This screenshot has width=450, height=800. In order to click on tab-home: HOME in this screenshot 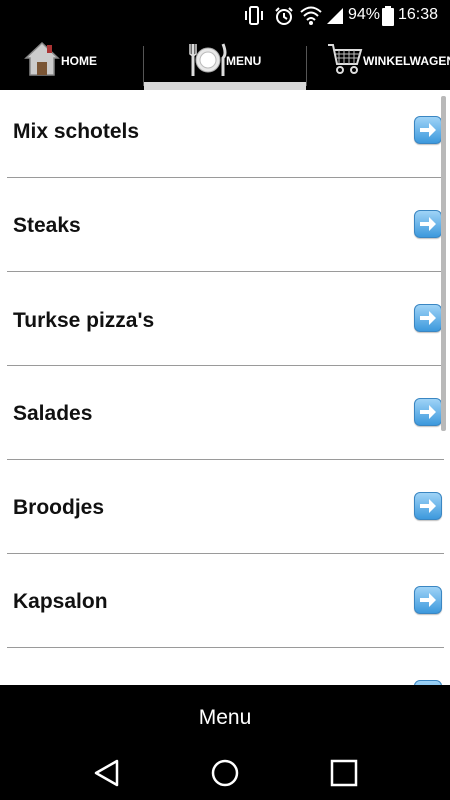, I will do `click(71, 61)`.